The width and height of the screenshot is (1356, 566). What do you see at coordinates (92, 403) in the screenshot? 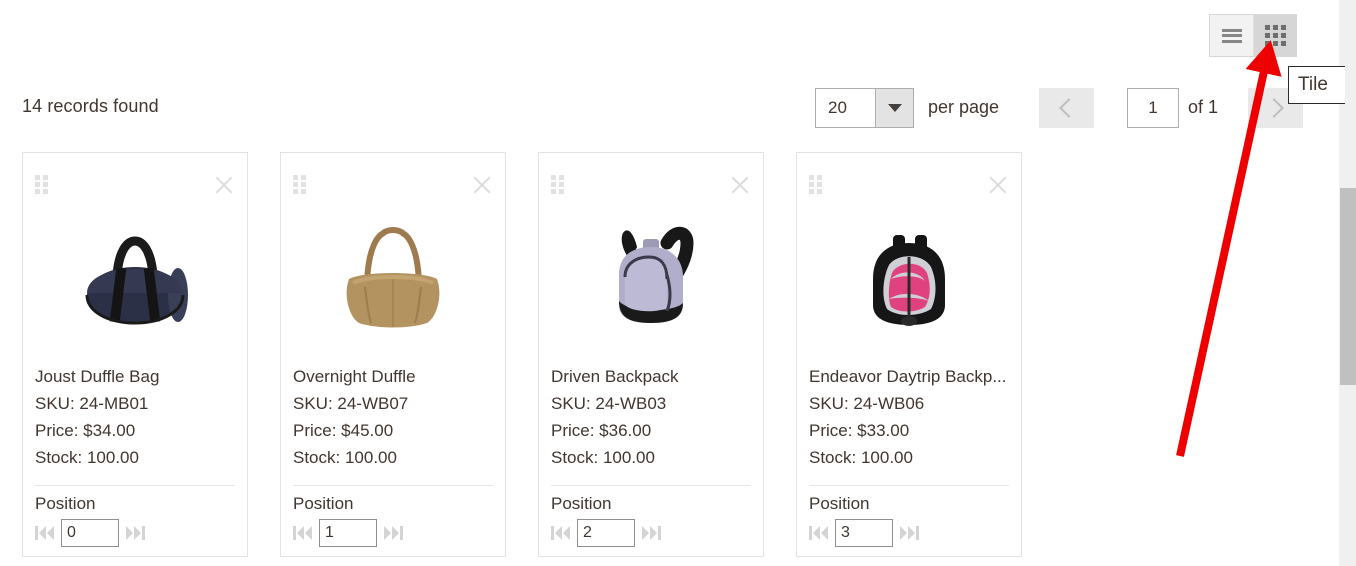
I see `product-sku: SKU: 24-MB01` at bounding box center [92, 403].